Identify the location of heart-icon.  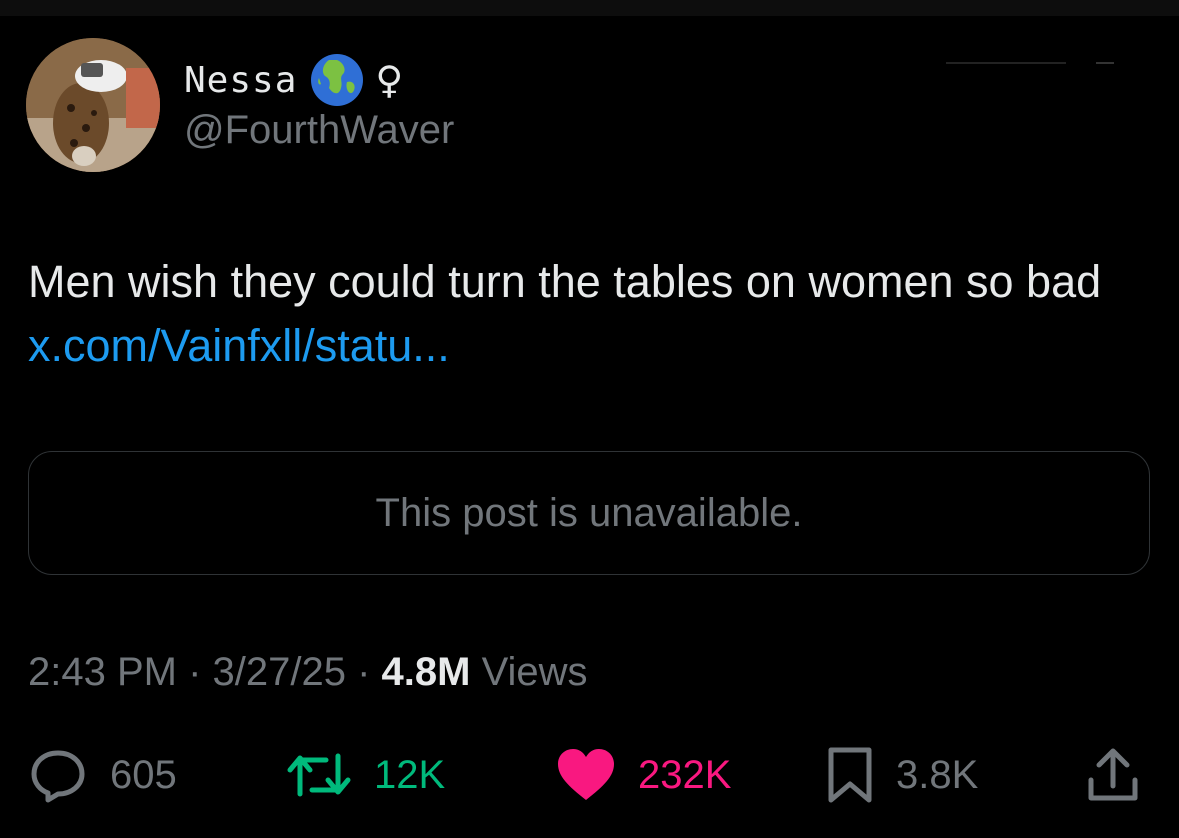
(586, 774).